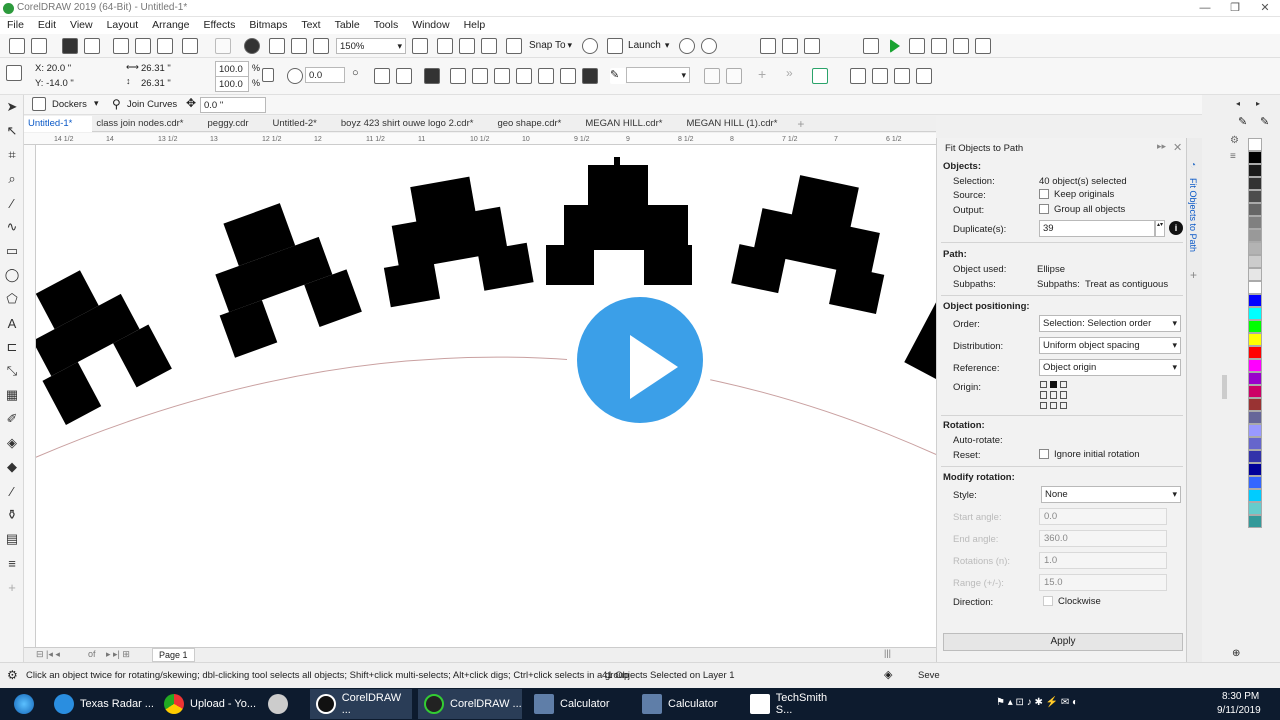 Image resolution: width=1280 pixels, height=720 pixels. Describe the element at coordinates (917, 45) in the screenshot. I see `macro-edit-icon` at that location.